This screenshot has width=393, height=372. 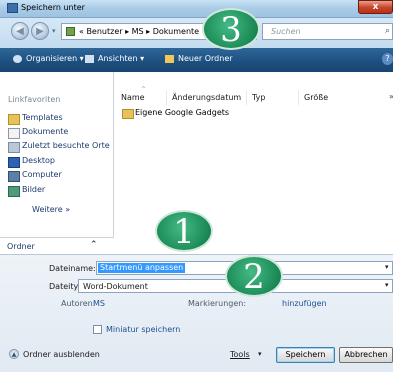 What do you see at coordinates (316, 97) in the screenshot?
I see `column-header-size: Größe` at bounding box center [316, 97].